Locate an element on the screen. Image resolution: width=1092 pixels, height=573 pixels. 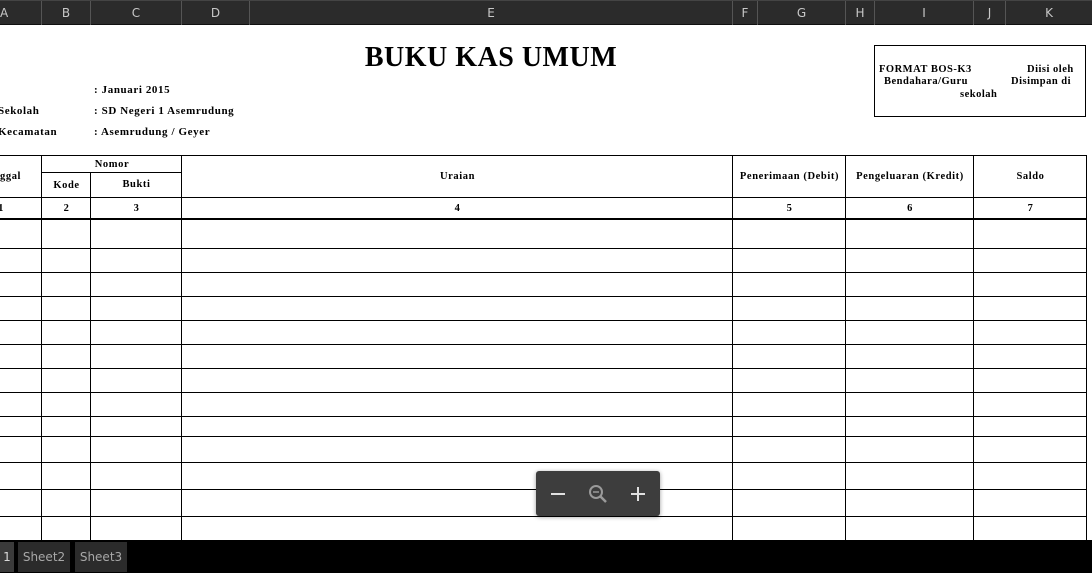
column-header-f: F is located at coordinates (745, 13).